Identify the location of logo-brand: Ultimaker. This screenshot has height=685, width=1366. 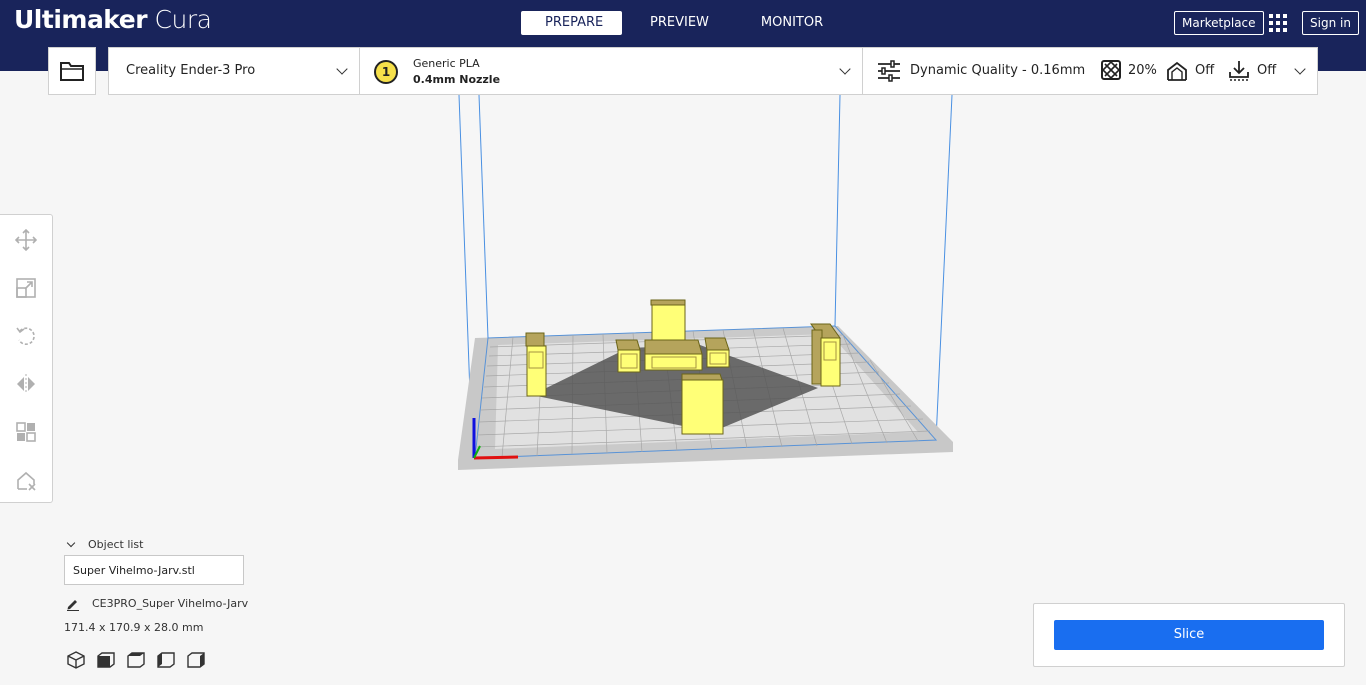
(81, 19).